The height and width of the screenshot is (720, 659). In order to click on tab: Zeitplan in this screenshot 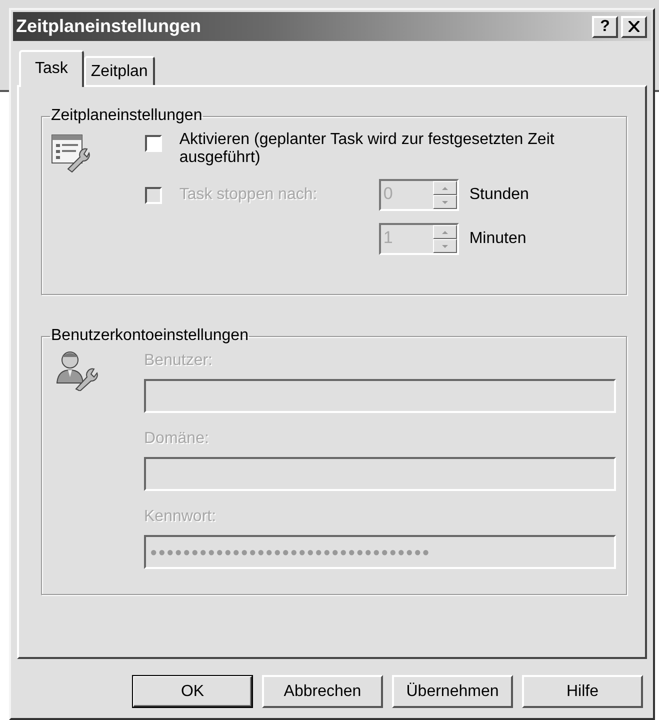, I will do `click(119, 70)`.